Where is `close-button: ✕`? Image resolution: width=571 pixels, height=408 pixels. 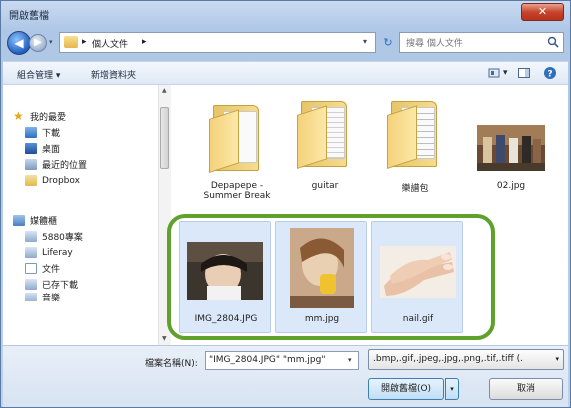
close-button: ✕ is located at coordinates (542, 12).